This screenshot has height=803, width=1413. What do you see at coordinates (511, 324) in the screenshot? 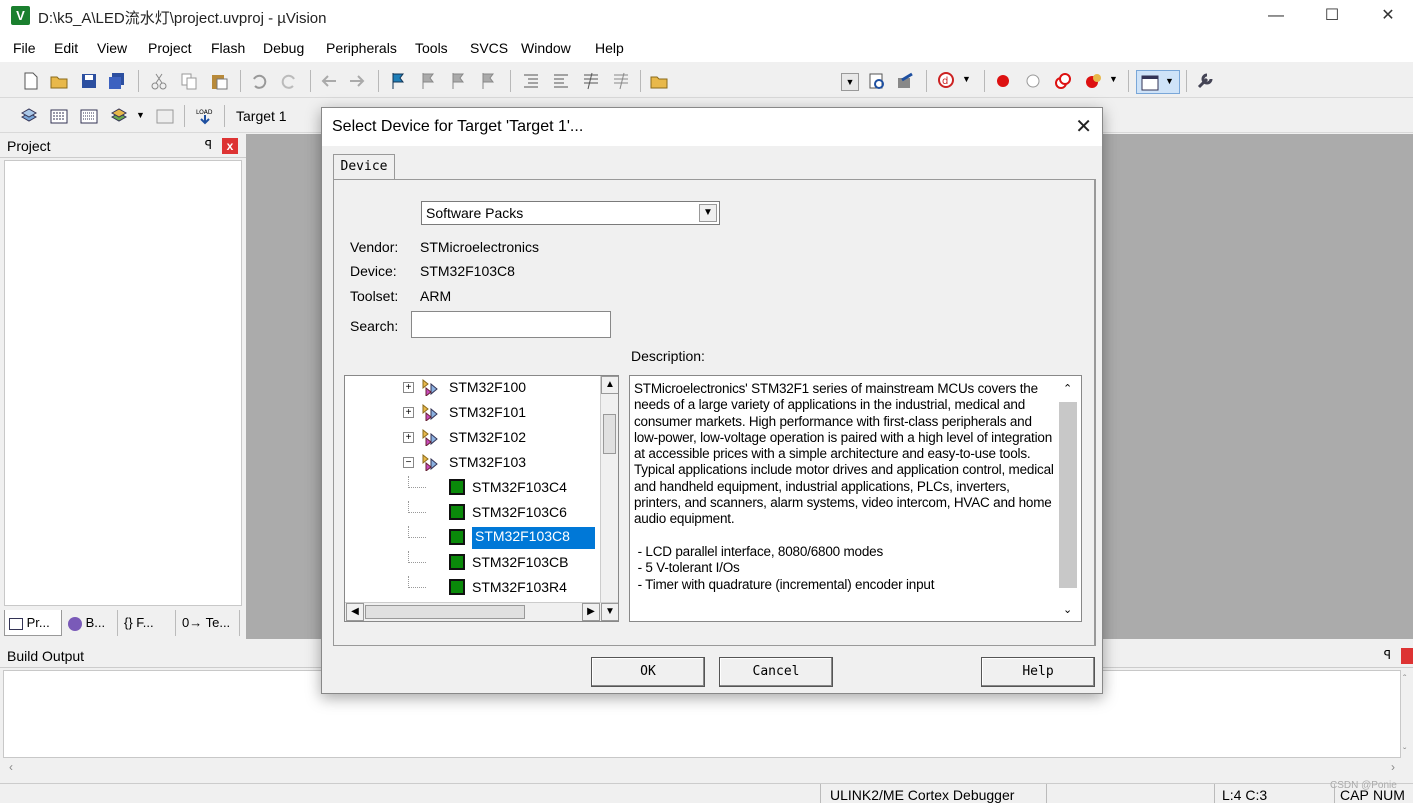
I see `search-input` at bounding box center [511, 324].